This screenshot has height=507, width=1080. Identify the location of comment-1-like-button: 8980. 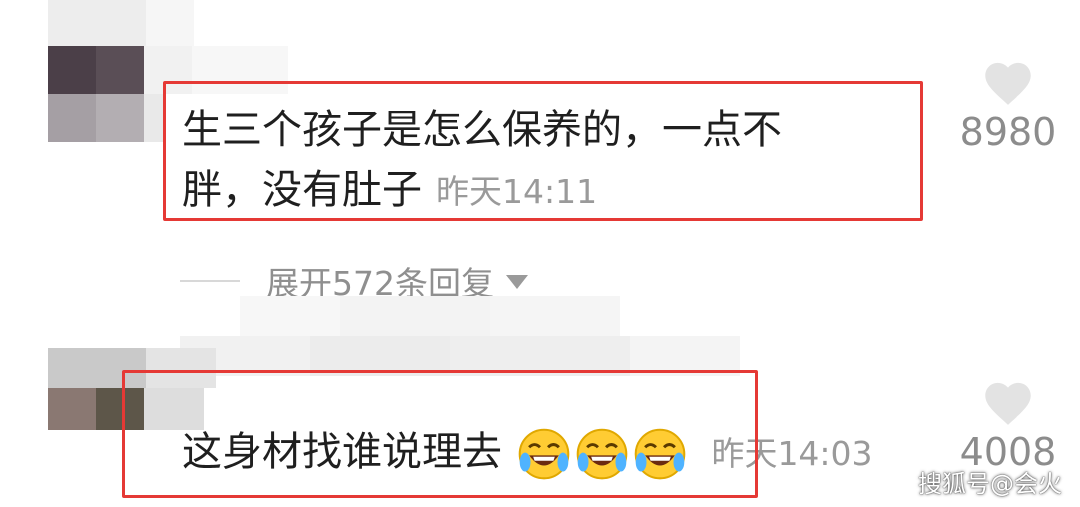
(1008, 104).